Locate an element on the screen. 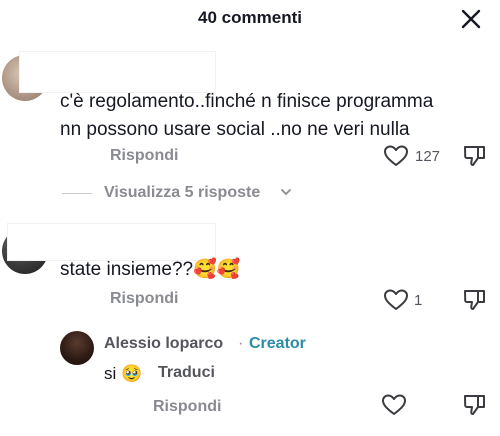  reply-author-name: Alessio loparco is located at coordinates (163, 344).